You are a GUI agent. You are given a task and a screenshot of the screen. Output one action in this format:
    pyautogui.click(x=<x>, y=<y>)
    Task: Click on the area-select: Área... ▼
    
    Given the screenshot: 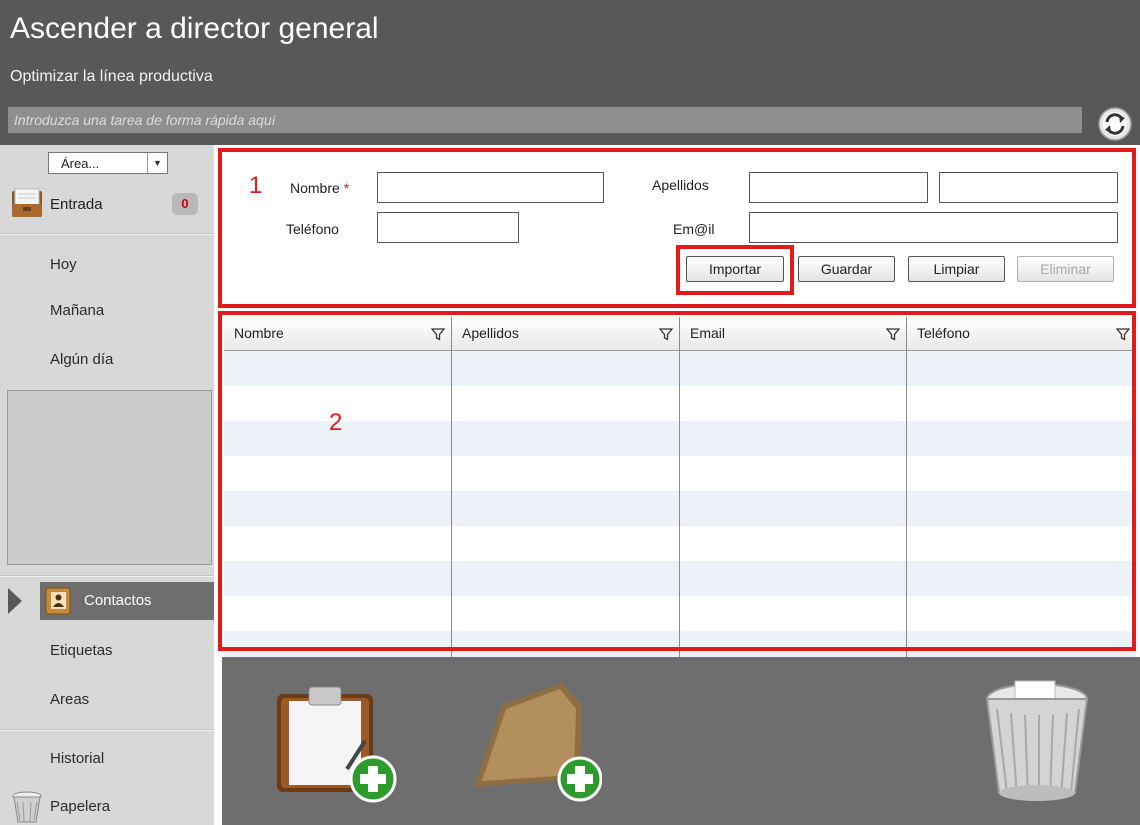 What is the action you would take?
    pyautogui.click(x=108, y=163)
    